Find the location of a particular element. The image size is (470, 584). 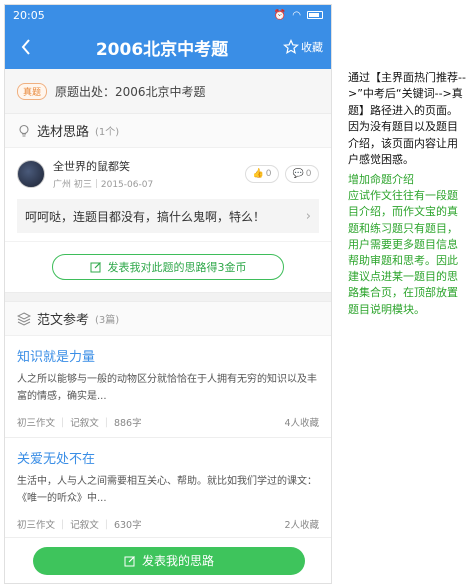

essay-words: 886字 is located at coordinates (127, 423).